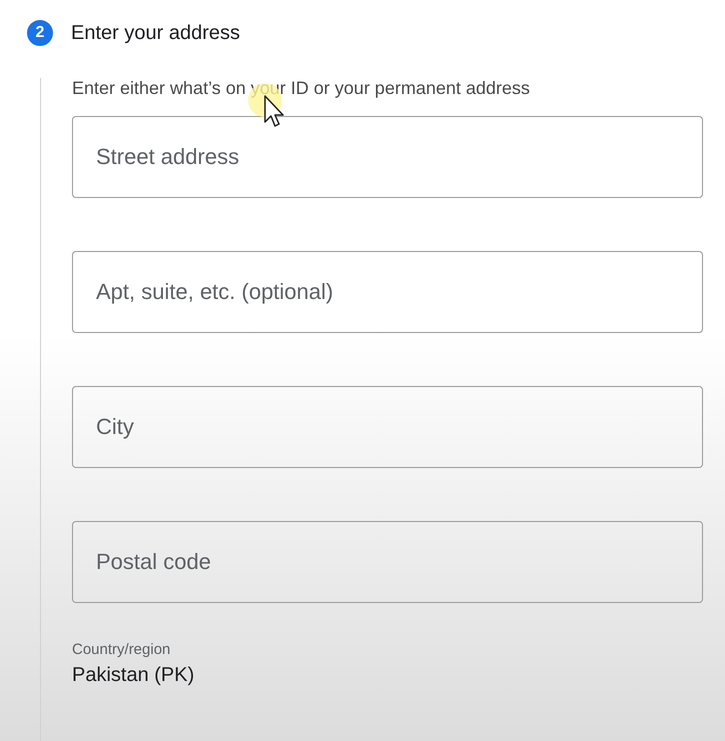  What do you see at coordinates (387, 157) in the screenshot?
I see `input-field: Street address` at bounding box center [387, 157].